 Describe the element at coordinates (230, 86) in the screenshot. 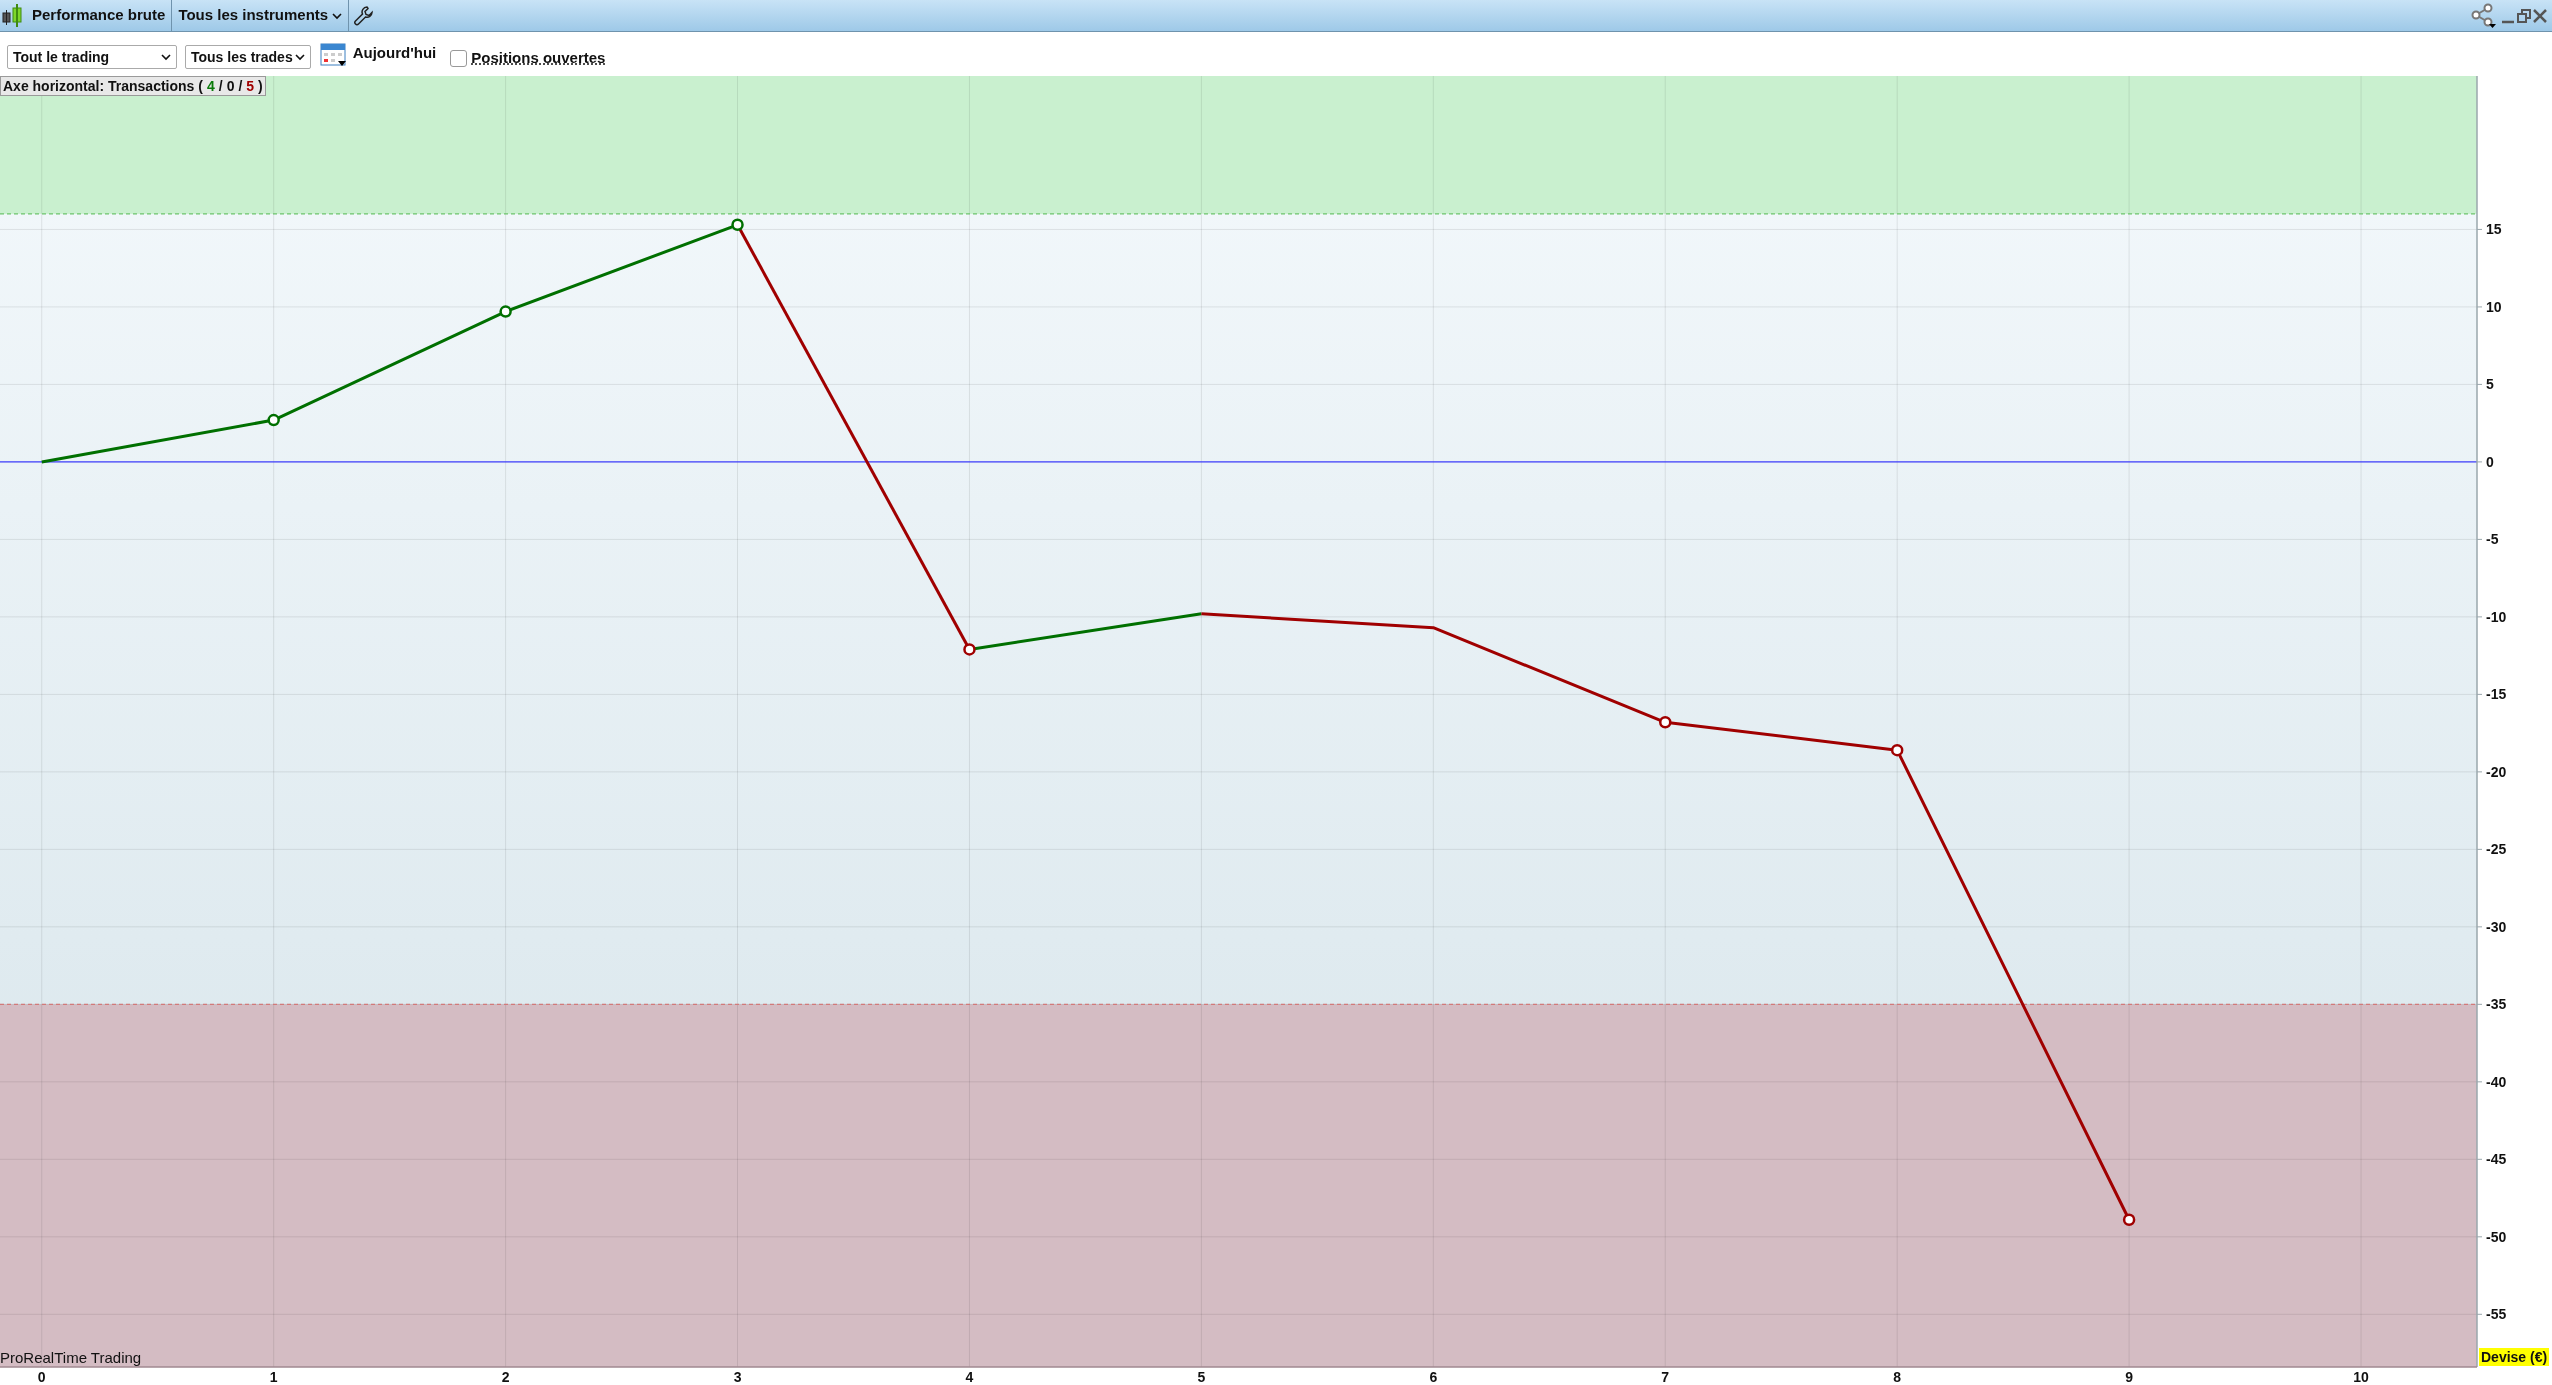

I see `neutral-count: 0` at that location.